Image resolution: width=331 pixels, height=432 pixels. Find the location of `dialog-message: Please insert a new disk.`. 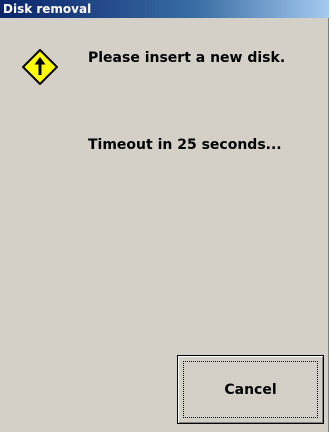

dialog-message: Please insert a new disk. is located at coordinates (187, 58).